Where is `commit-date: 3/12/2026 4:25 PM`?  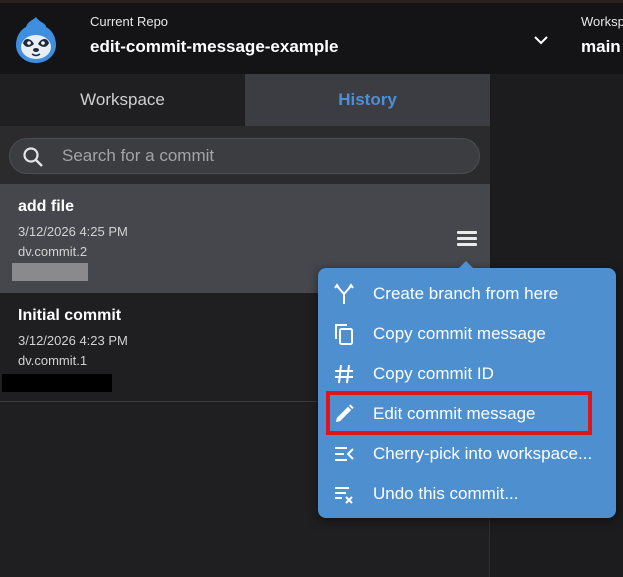
commit-date: 3/12/2026 4:25 PM is located at coordinates (73, 231).